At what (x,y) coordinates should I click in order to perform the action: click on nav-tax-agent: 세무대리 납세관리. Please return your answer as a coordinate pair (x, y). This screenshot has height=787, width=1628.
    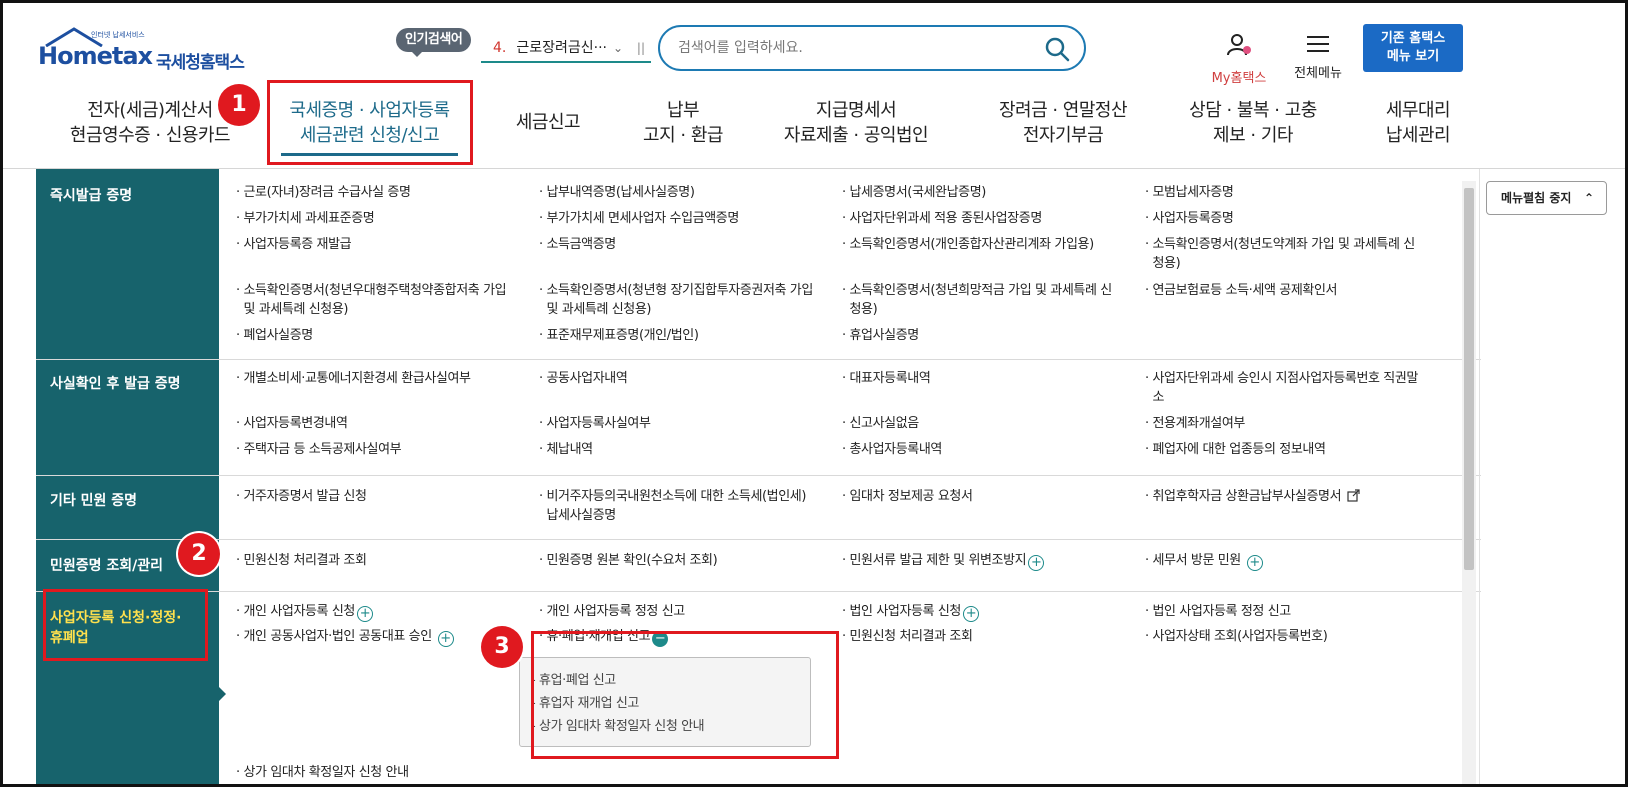
    Looking at the image, I should click on (1418, 123).